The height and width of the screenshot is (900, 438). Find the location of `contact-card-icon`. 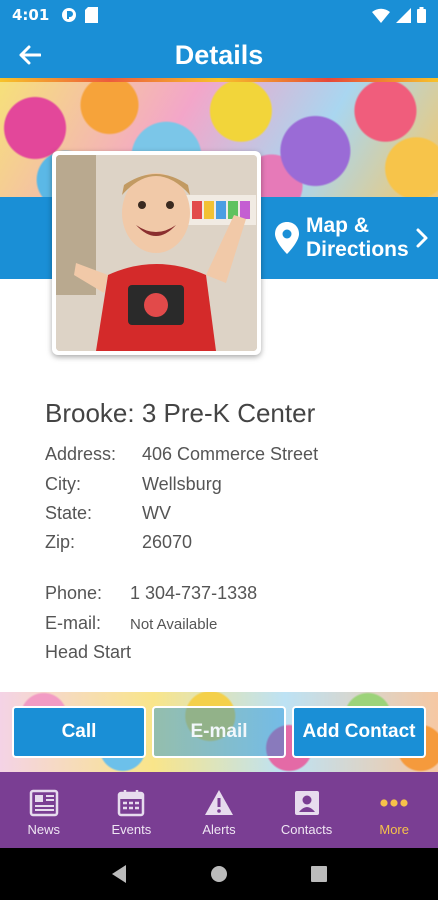

contact-card-icon is located at coordinates (306, 803).